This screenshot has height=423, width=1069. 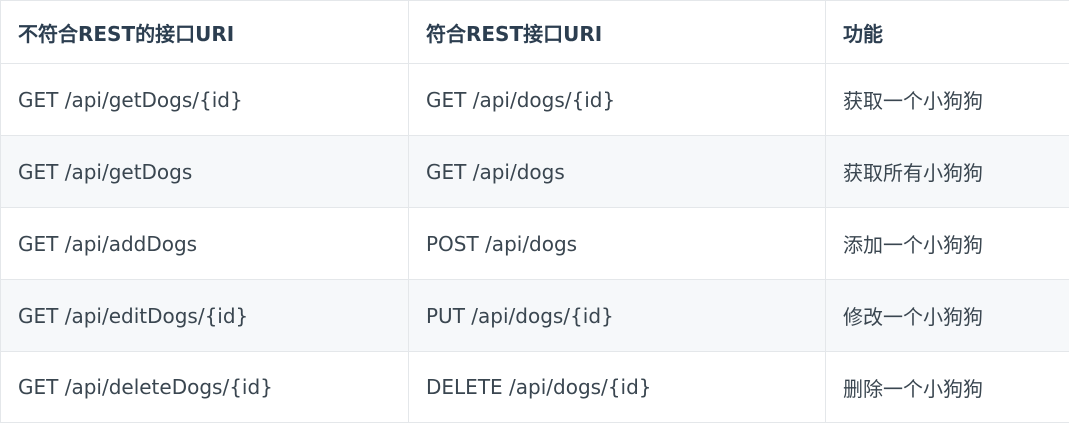 What do you see at coordinates (947, 387) in the screenshot?
I see `cell-function: 删除一个小狗狗` at bounding box center [947, 387].